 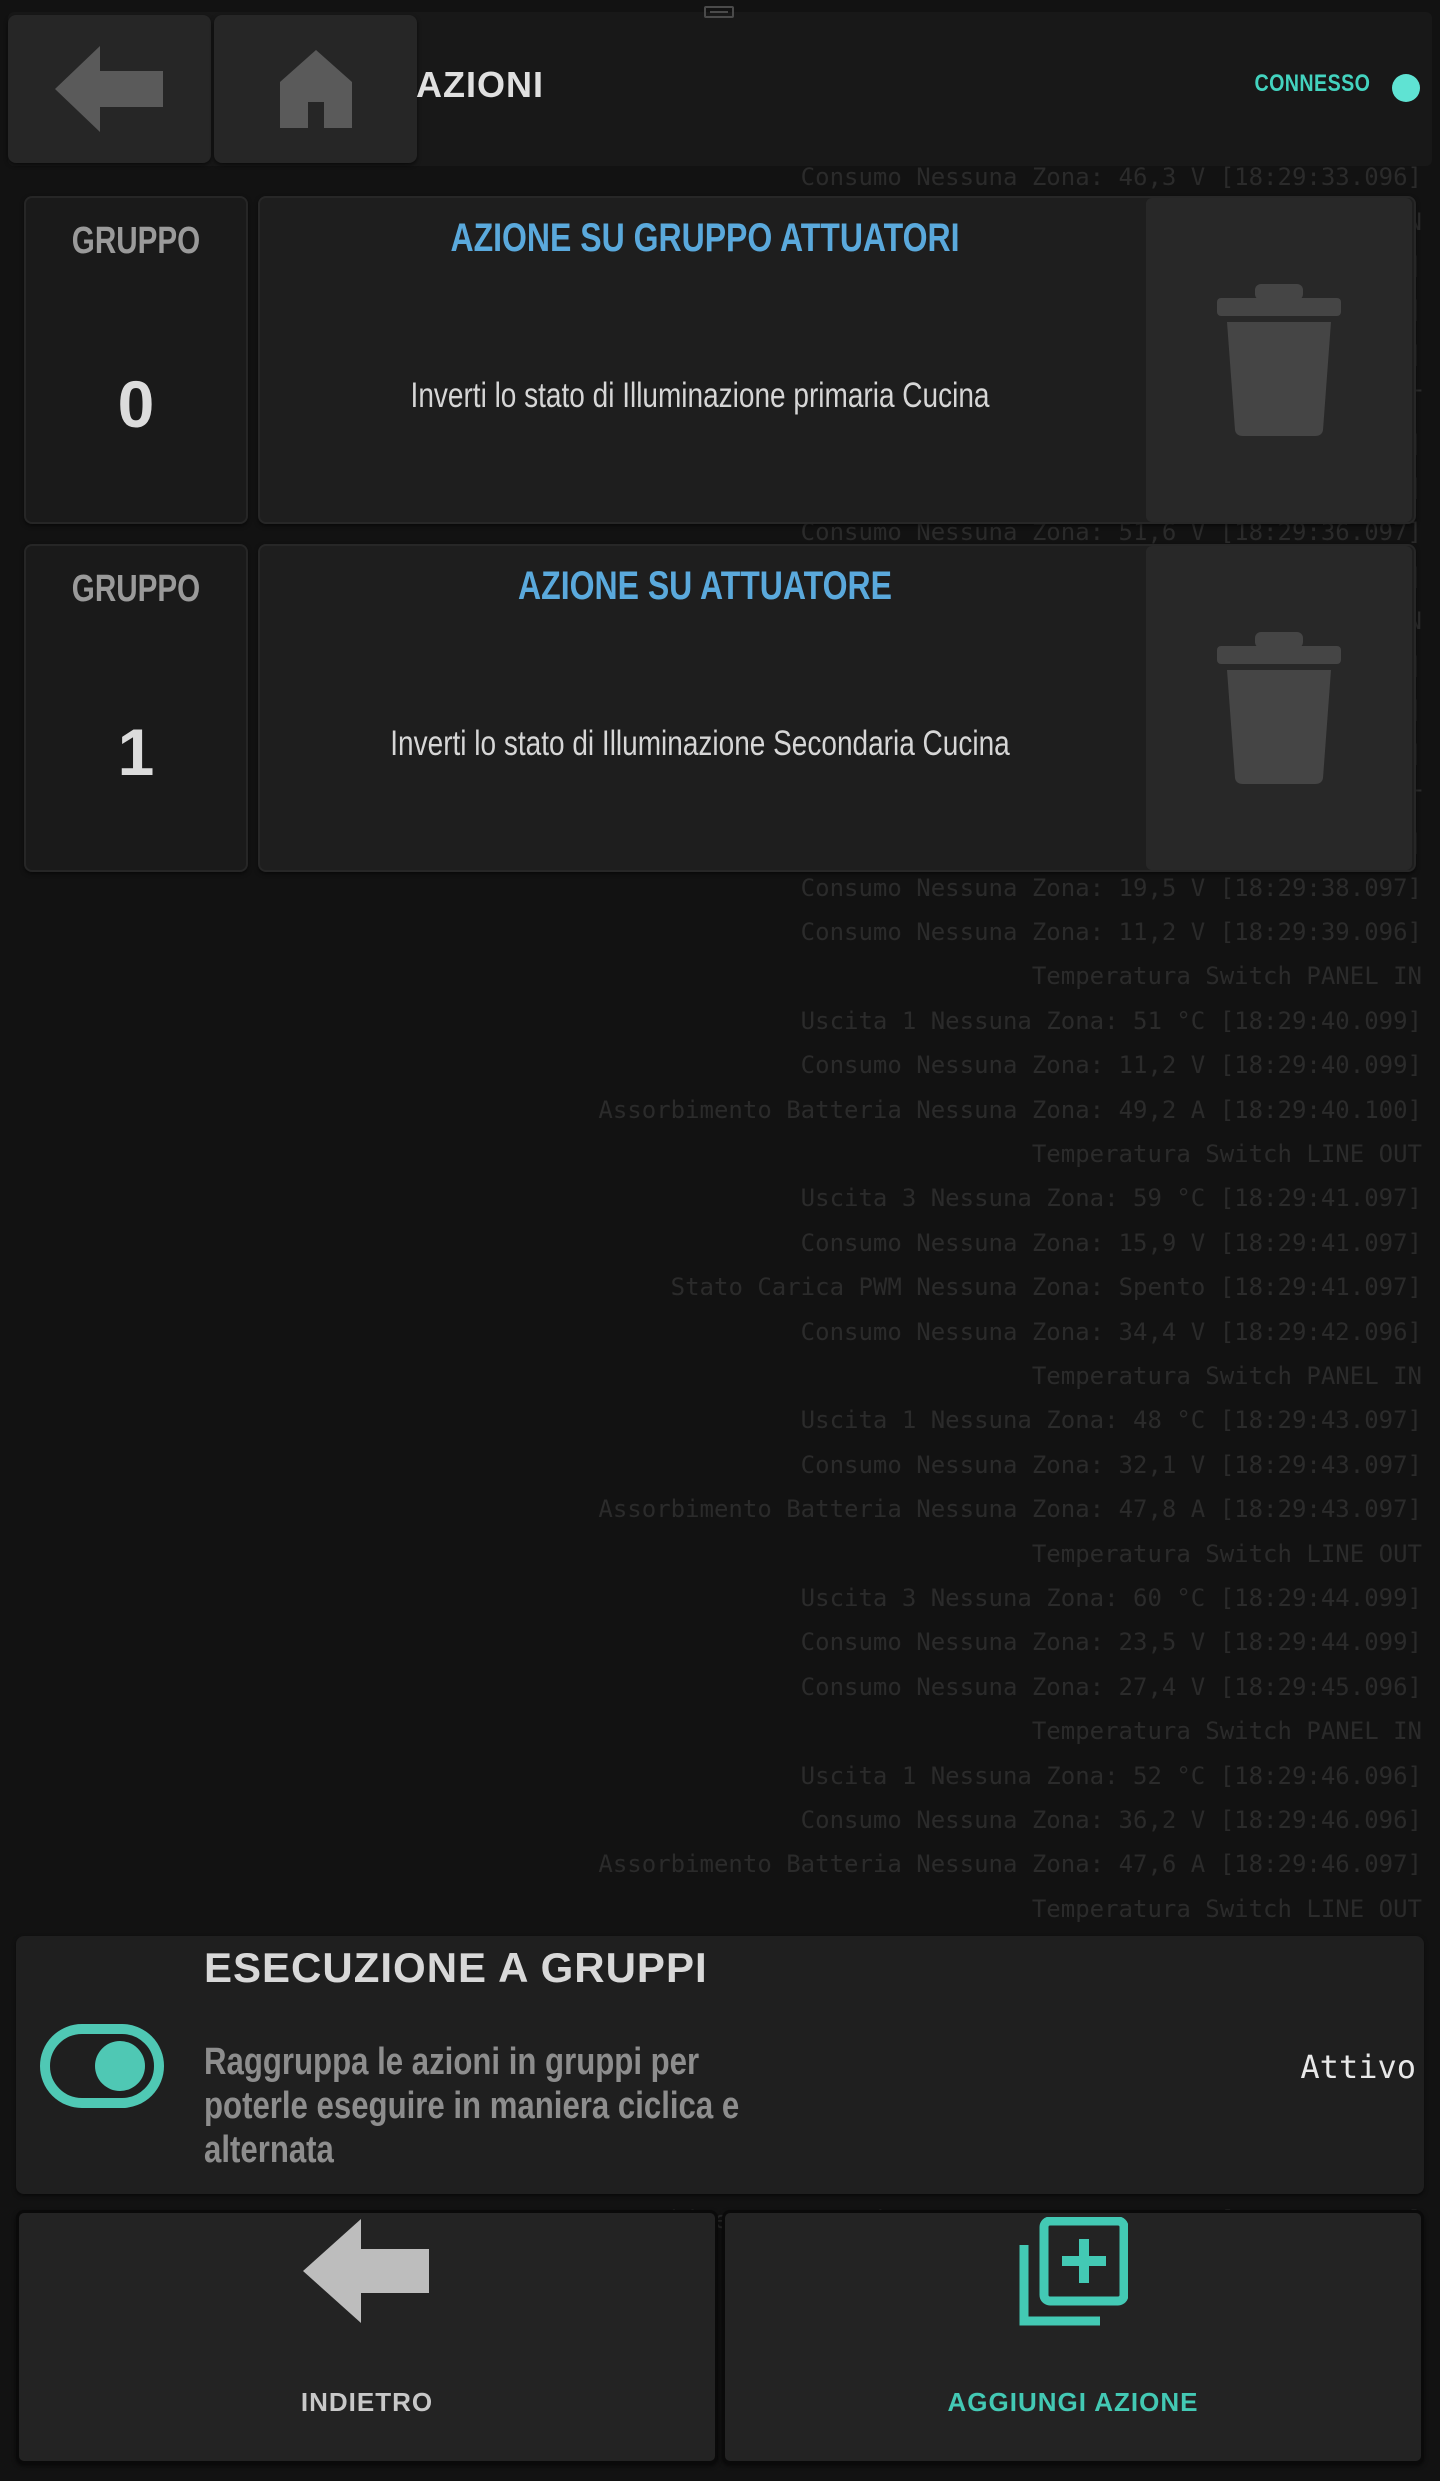 I want to click on back-bottom-button: INDIETRO, so click(x=367, y=2337).